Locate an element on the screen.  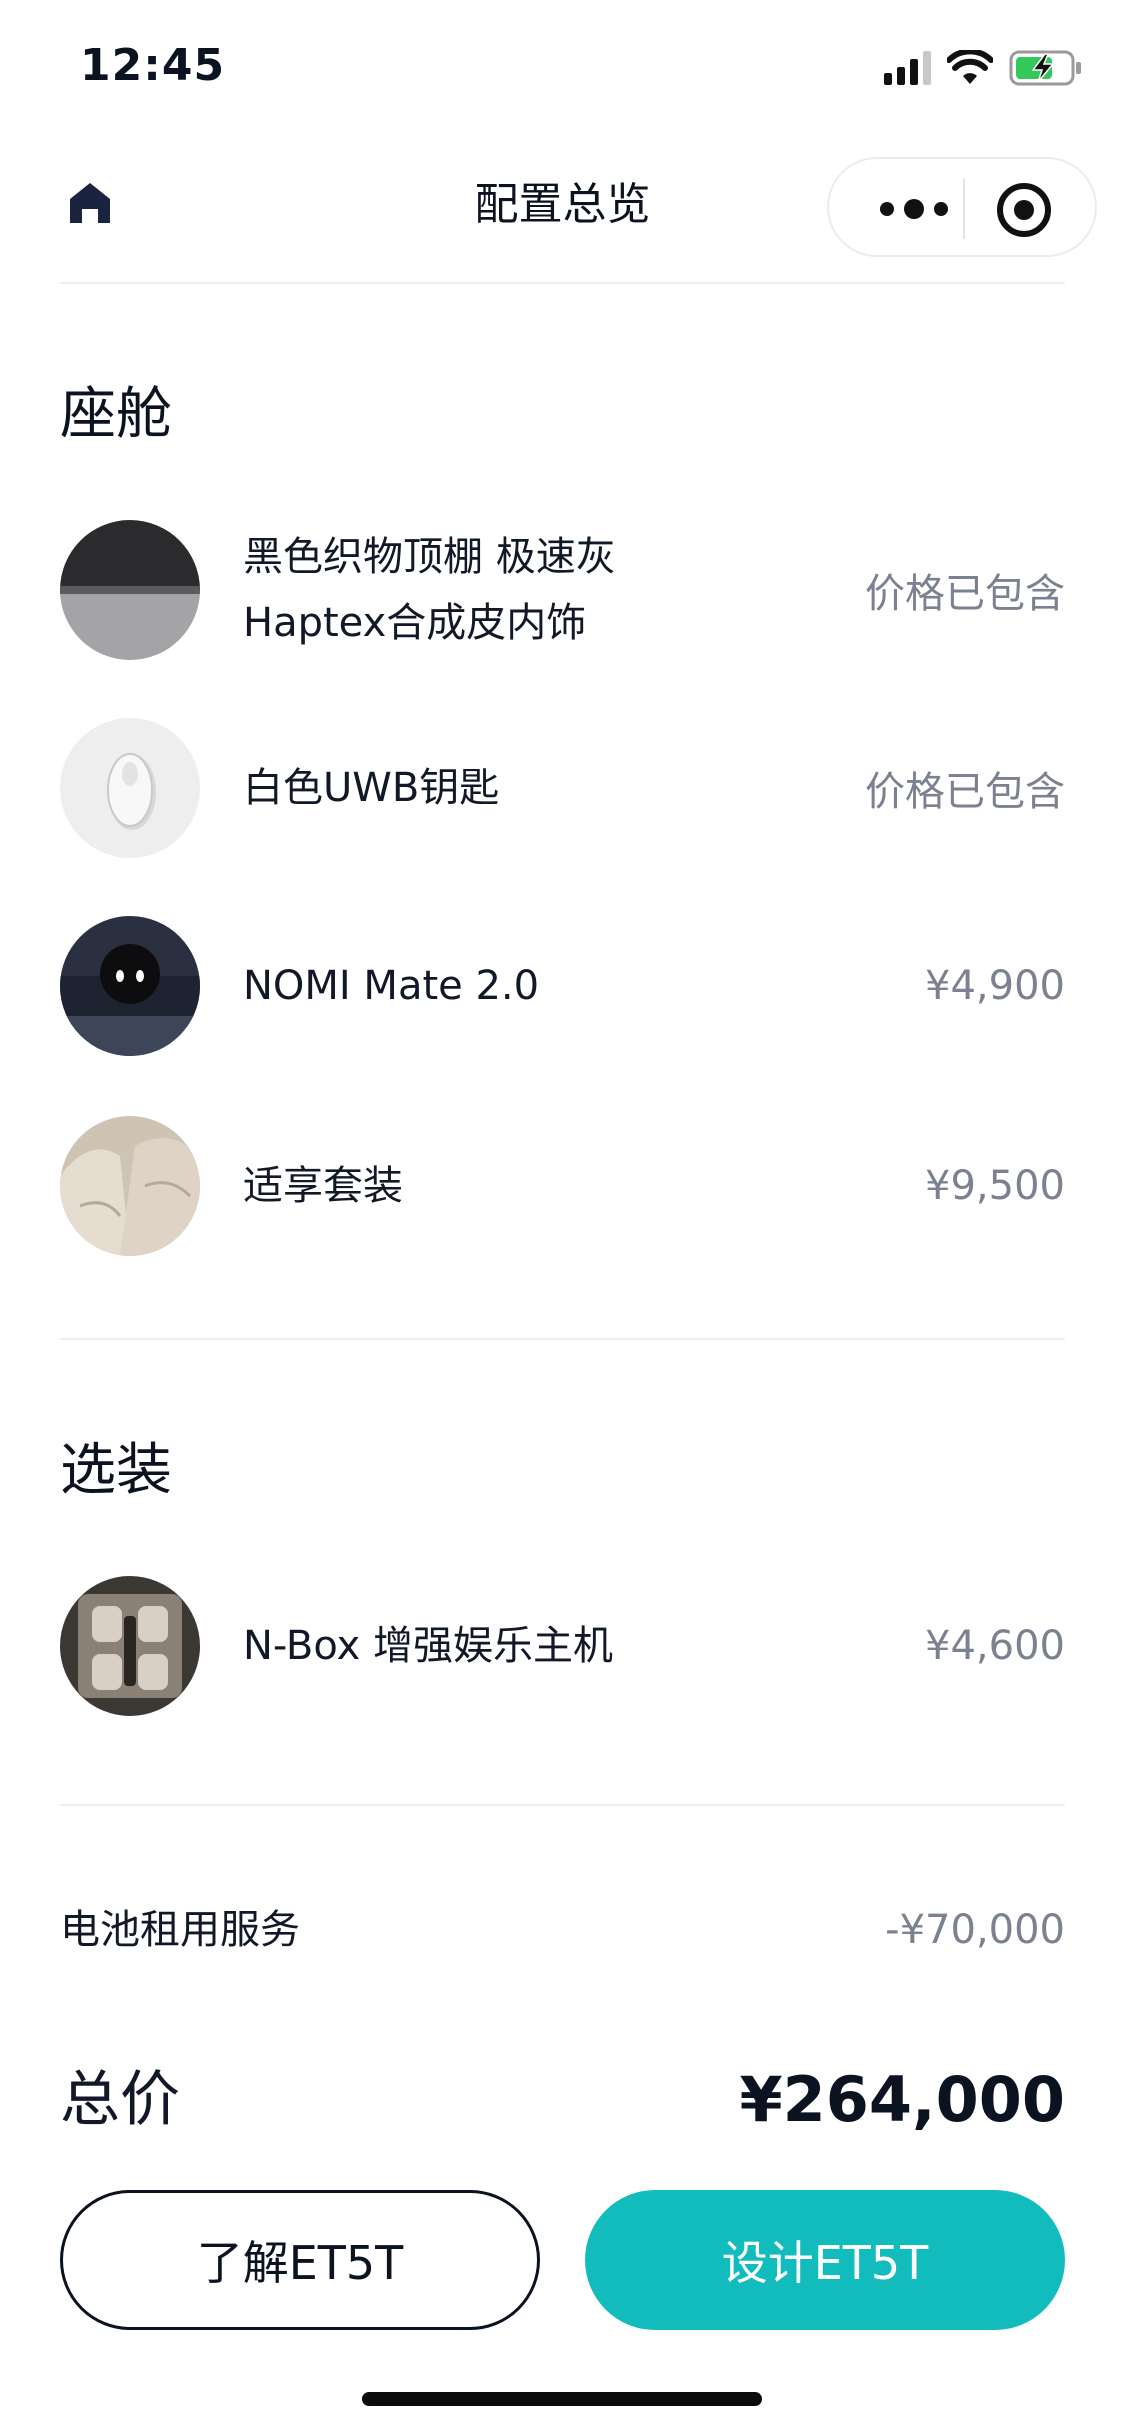
nbox-thumbnail is located at coordinates (130, 1646).